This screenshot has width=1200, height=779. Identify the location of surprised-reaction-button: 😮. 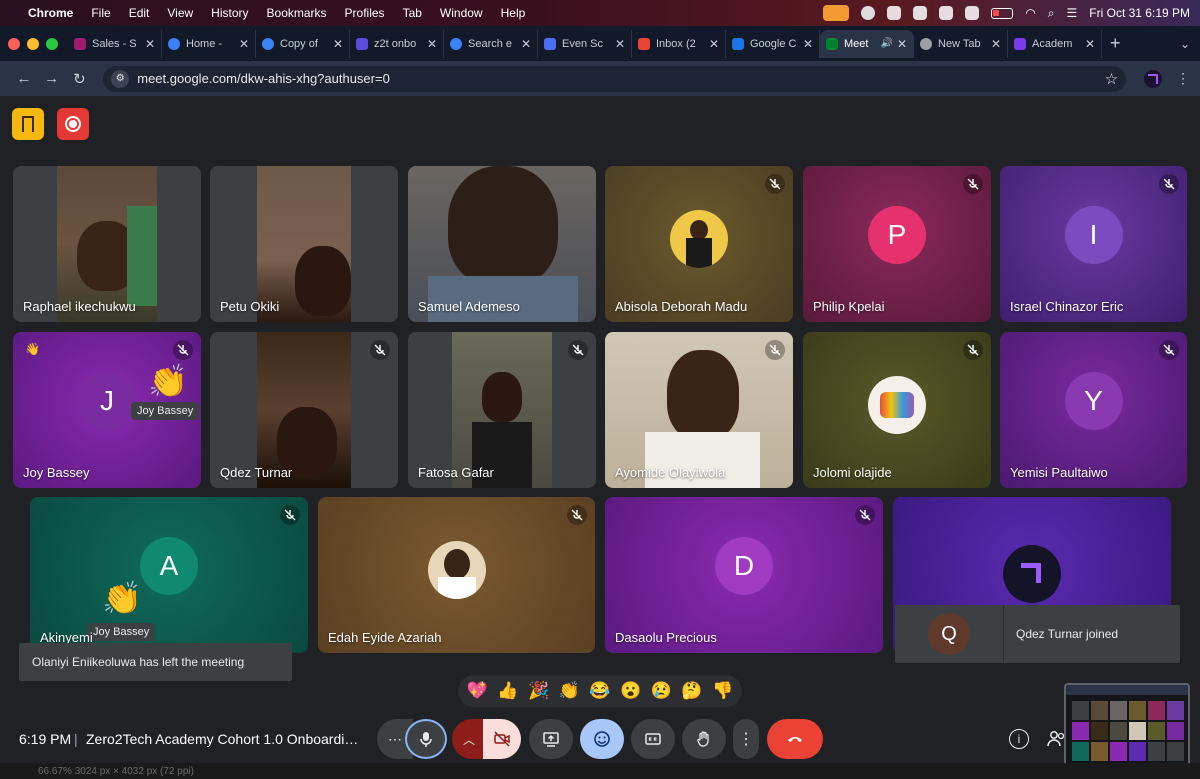
(630, 691).